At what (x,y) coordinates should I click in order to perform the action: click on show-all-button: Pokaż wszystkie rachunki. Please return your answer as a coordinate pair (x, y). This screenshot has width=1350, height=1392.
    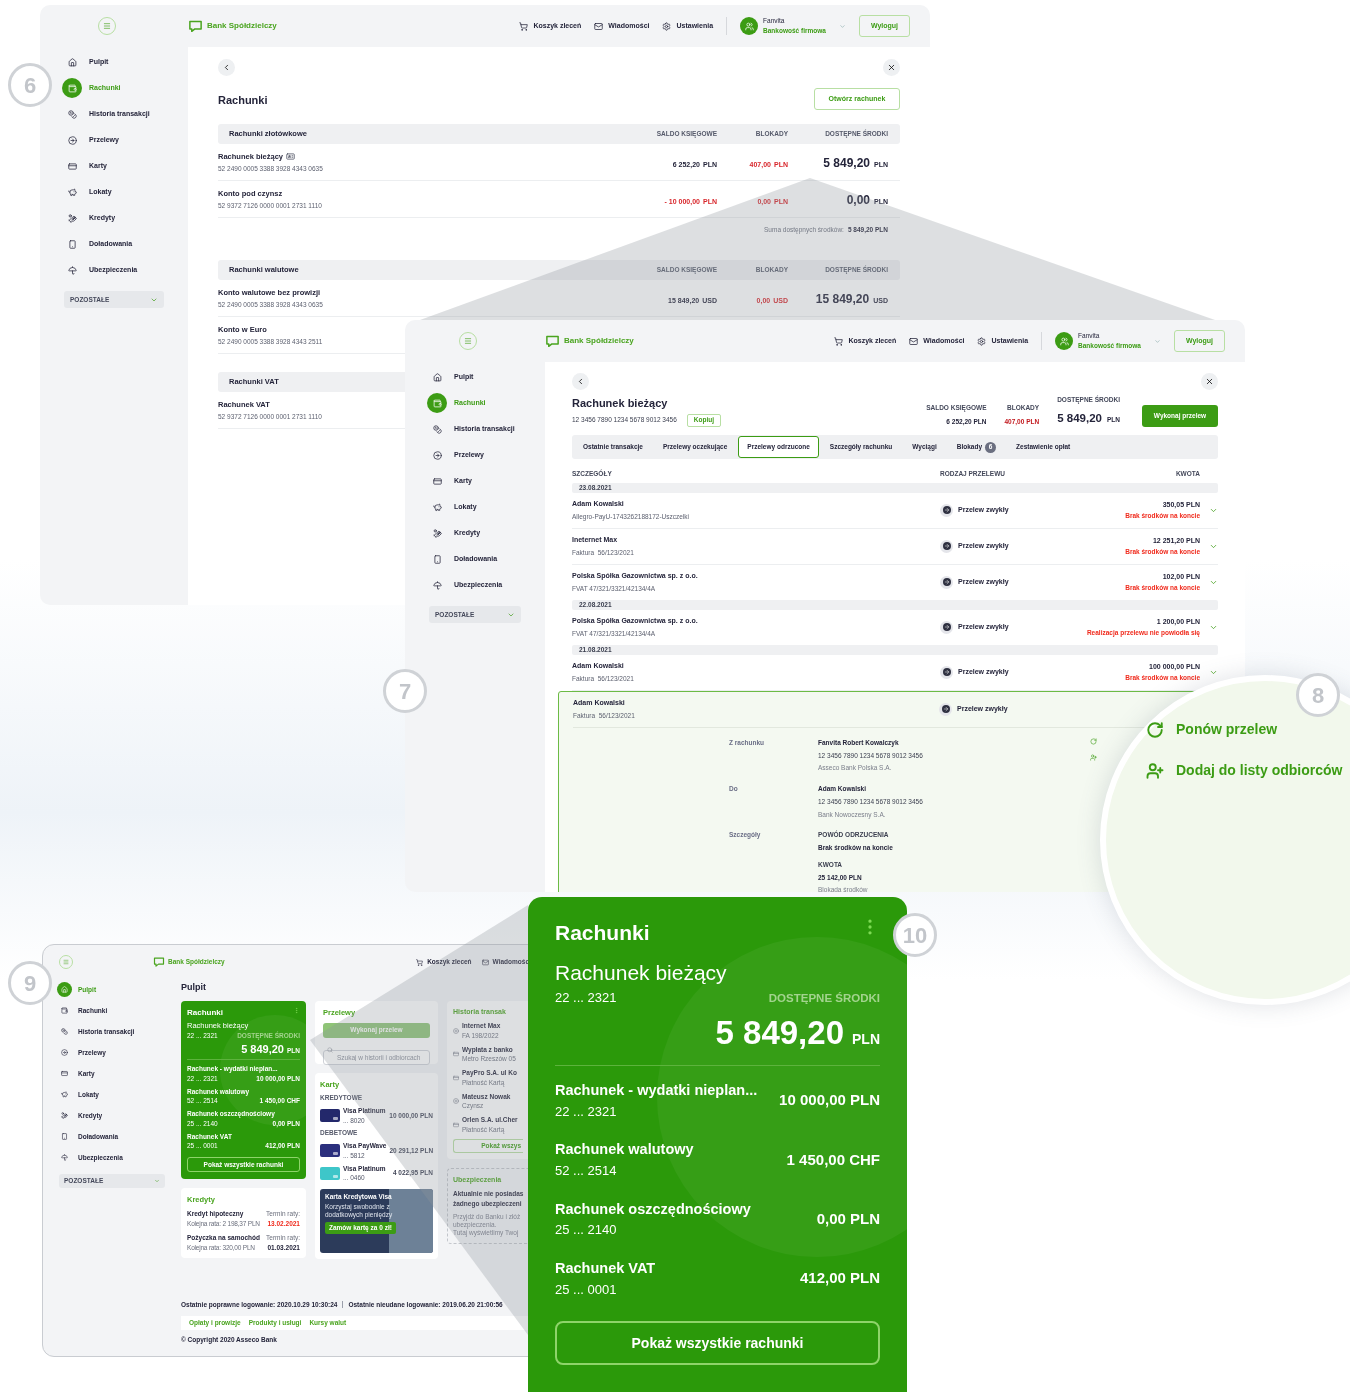
    Looking at the image, I should click on (717, 1343).